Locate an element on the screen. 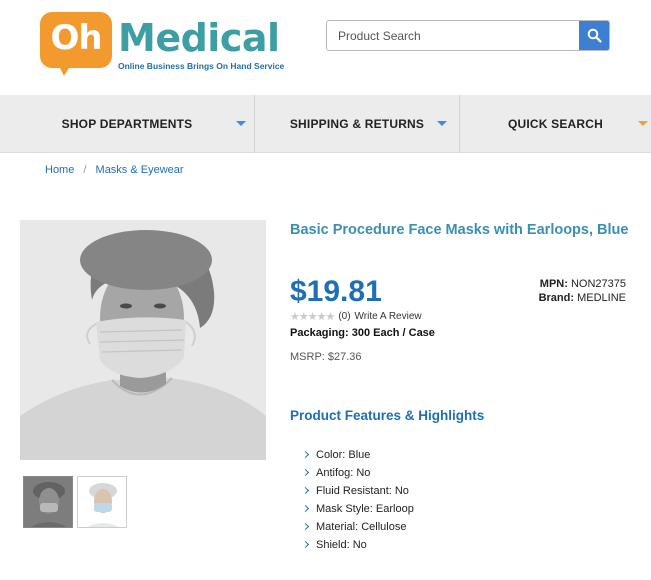  nav-quick-search: QUICK SEARCH is located at coordinates (555, 124).